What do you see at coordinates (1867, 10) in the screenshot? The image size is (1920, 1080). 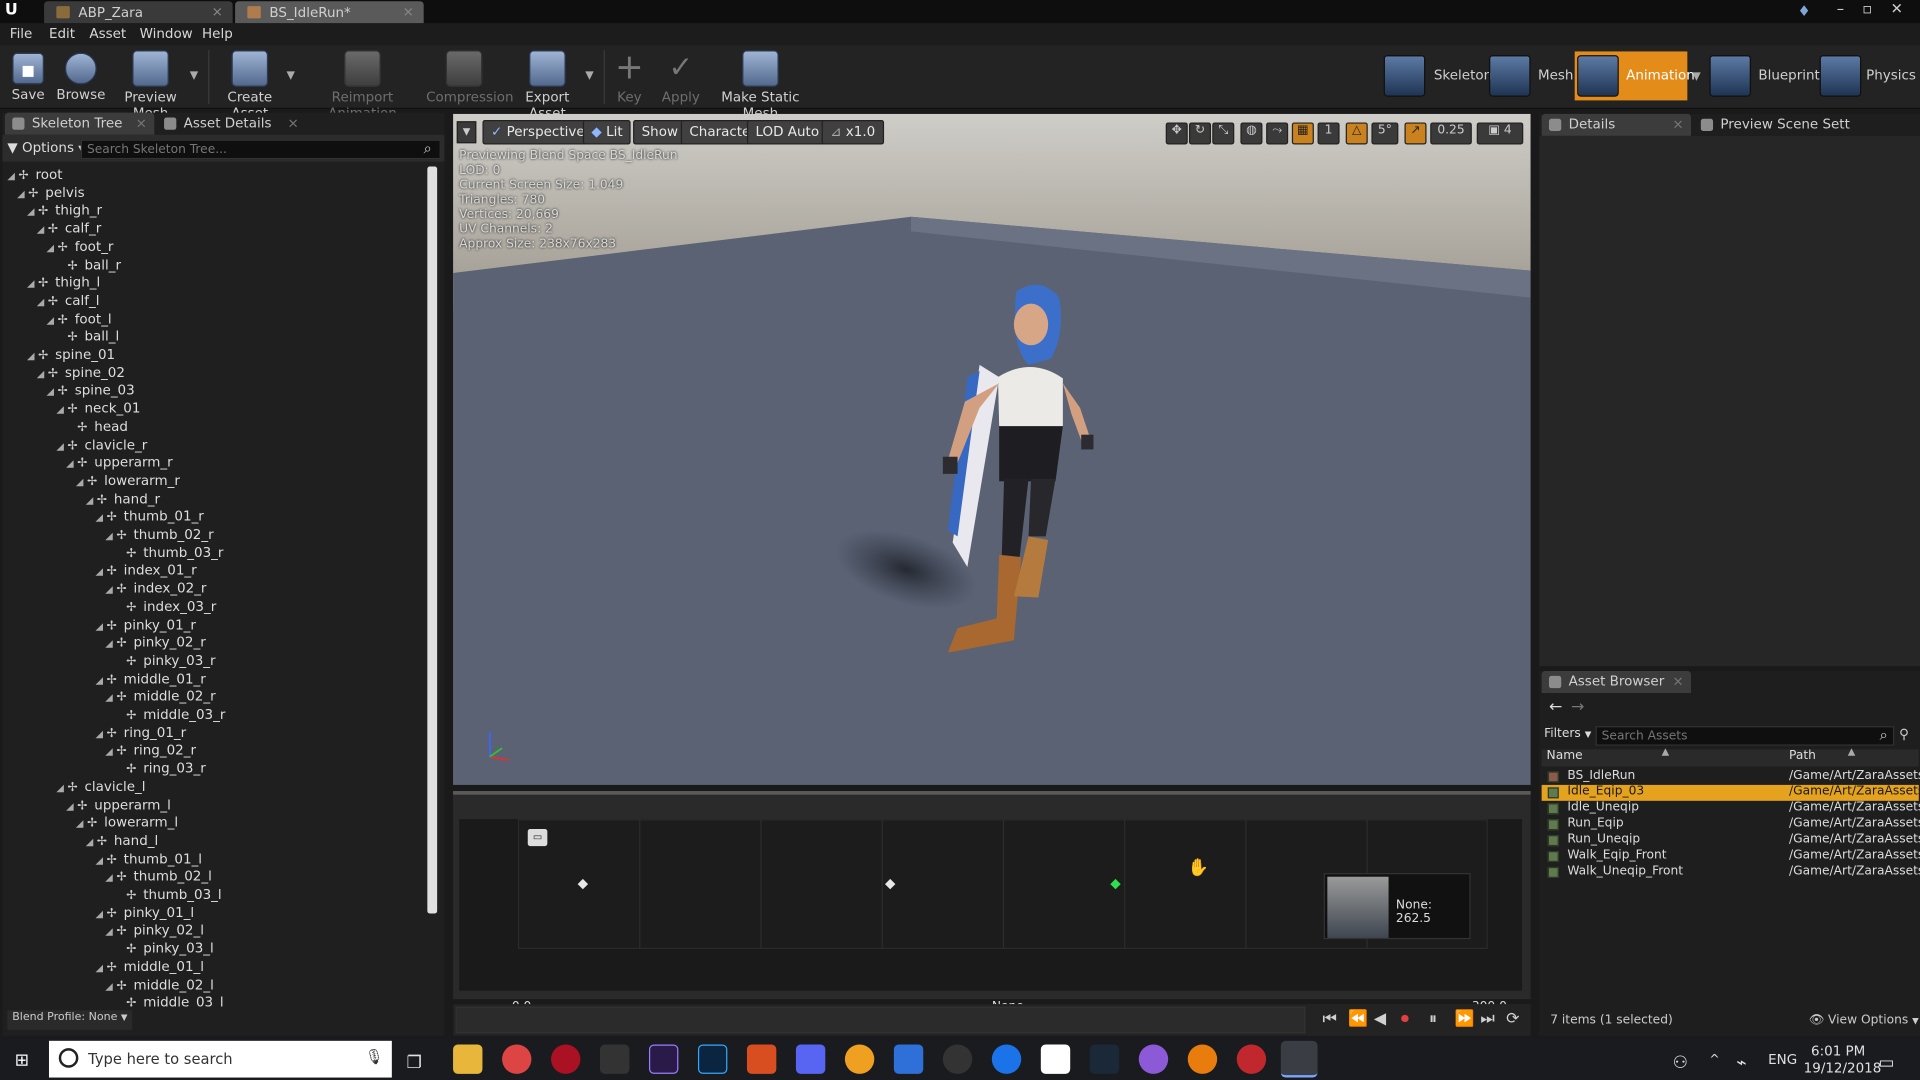 I see `maximize-button: ▫` at bounding box center [1867, 10].